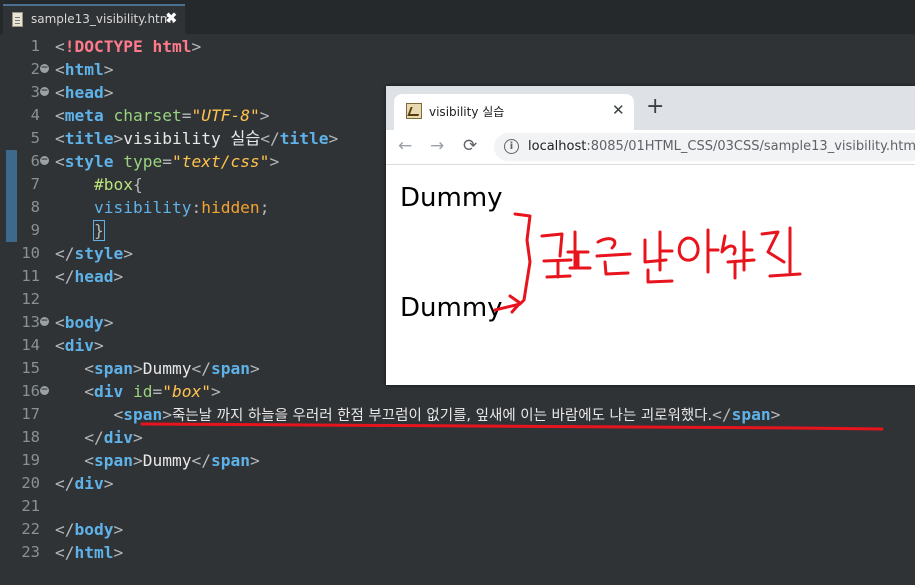  Describe the element at coordinates (103, 46) in the screenshot. I see `token-doctype: !DOCTYPE` at that location.